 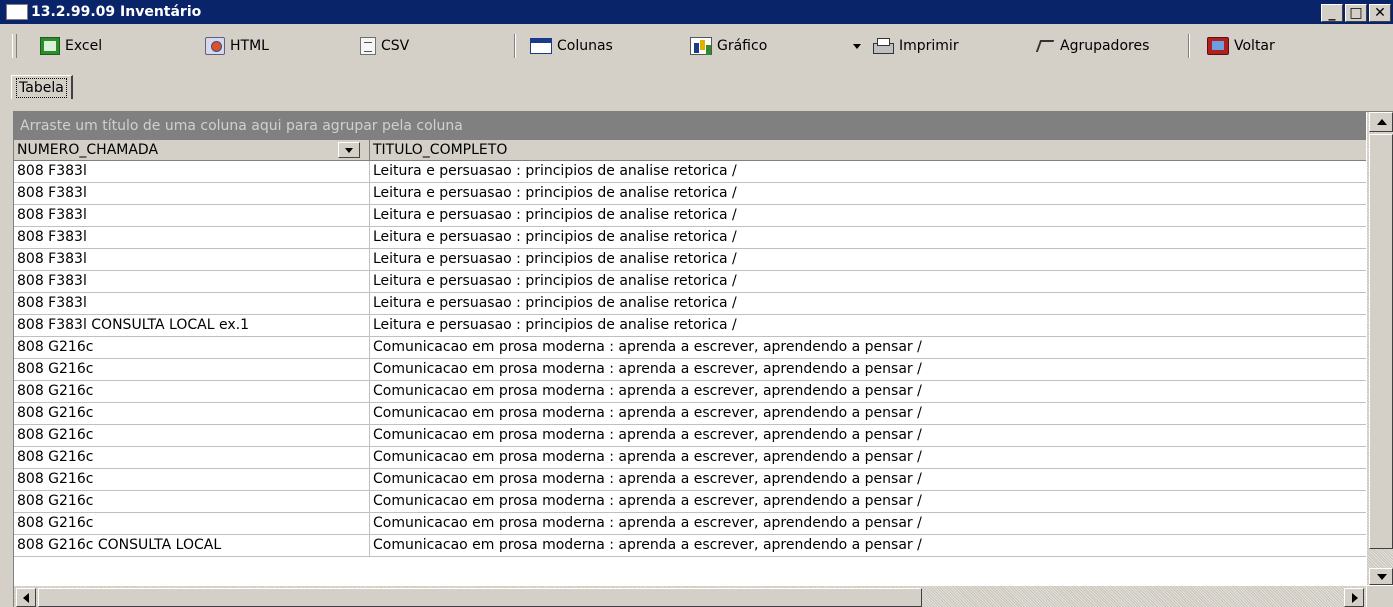 What do you see at coordinates (1381, 576) in the screenshot?
I see `scroll-down-arrow-icon` at bounding box center [1381, 576].